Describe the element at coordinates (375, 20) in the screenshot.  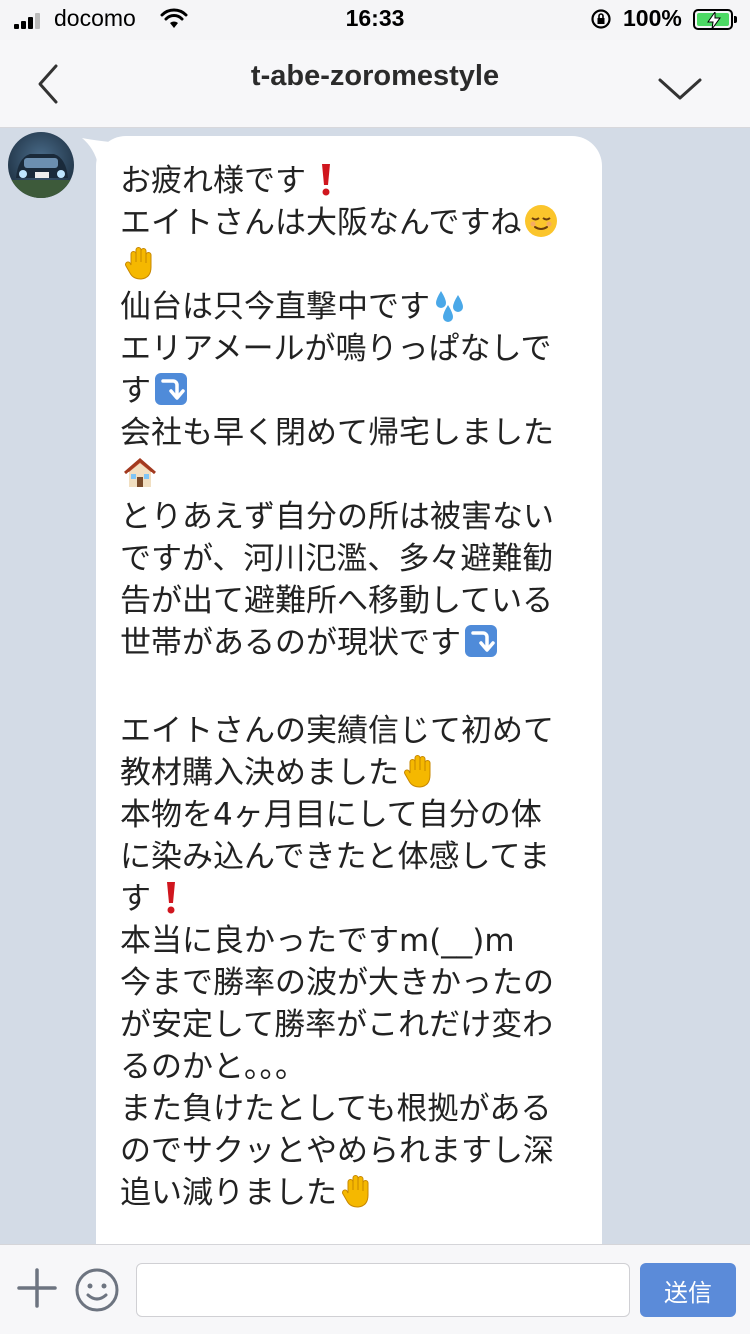
I see `status-bar: docomo 16:33 100%` at that location.